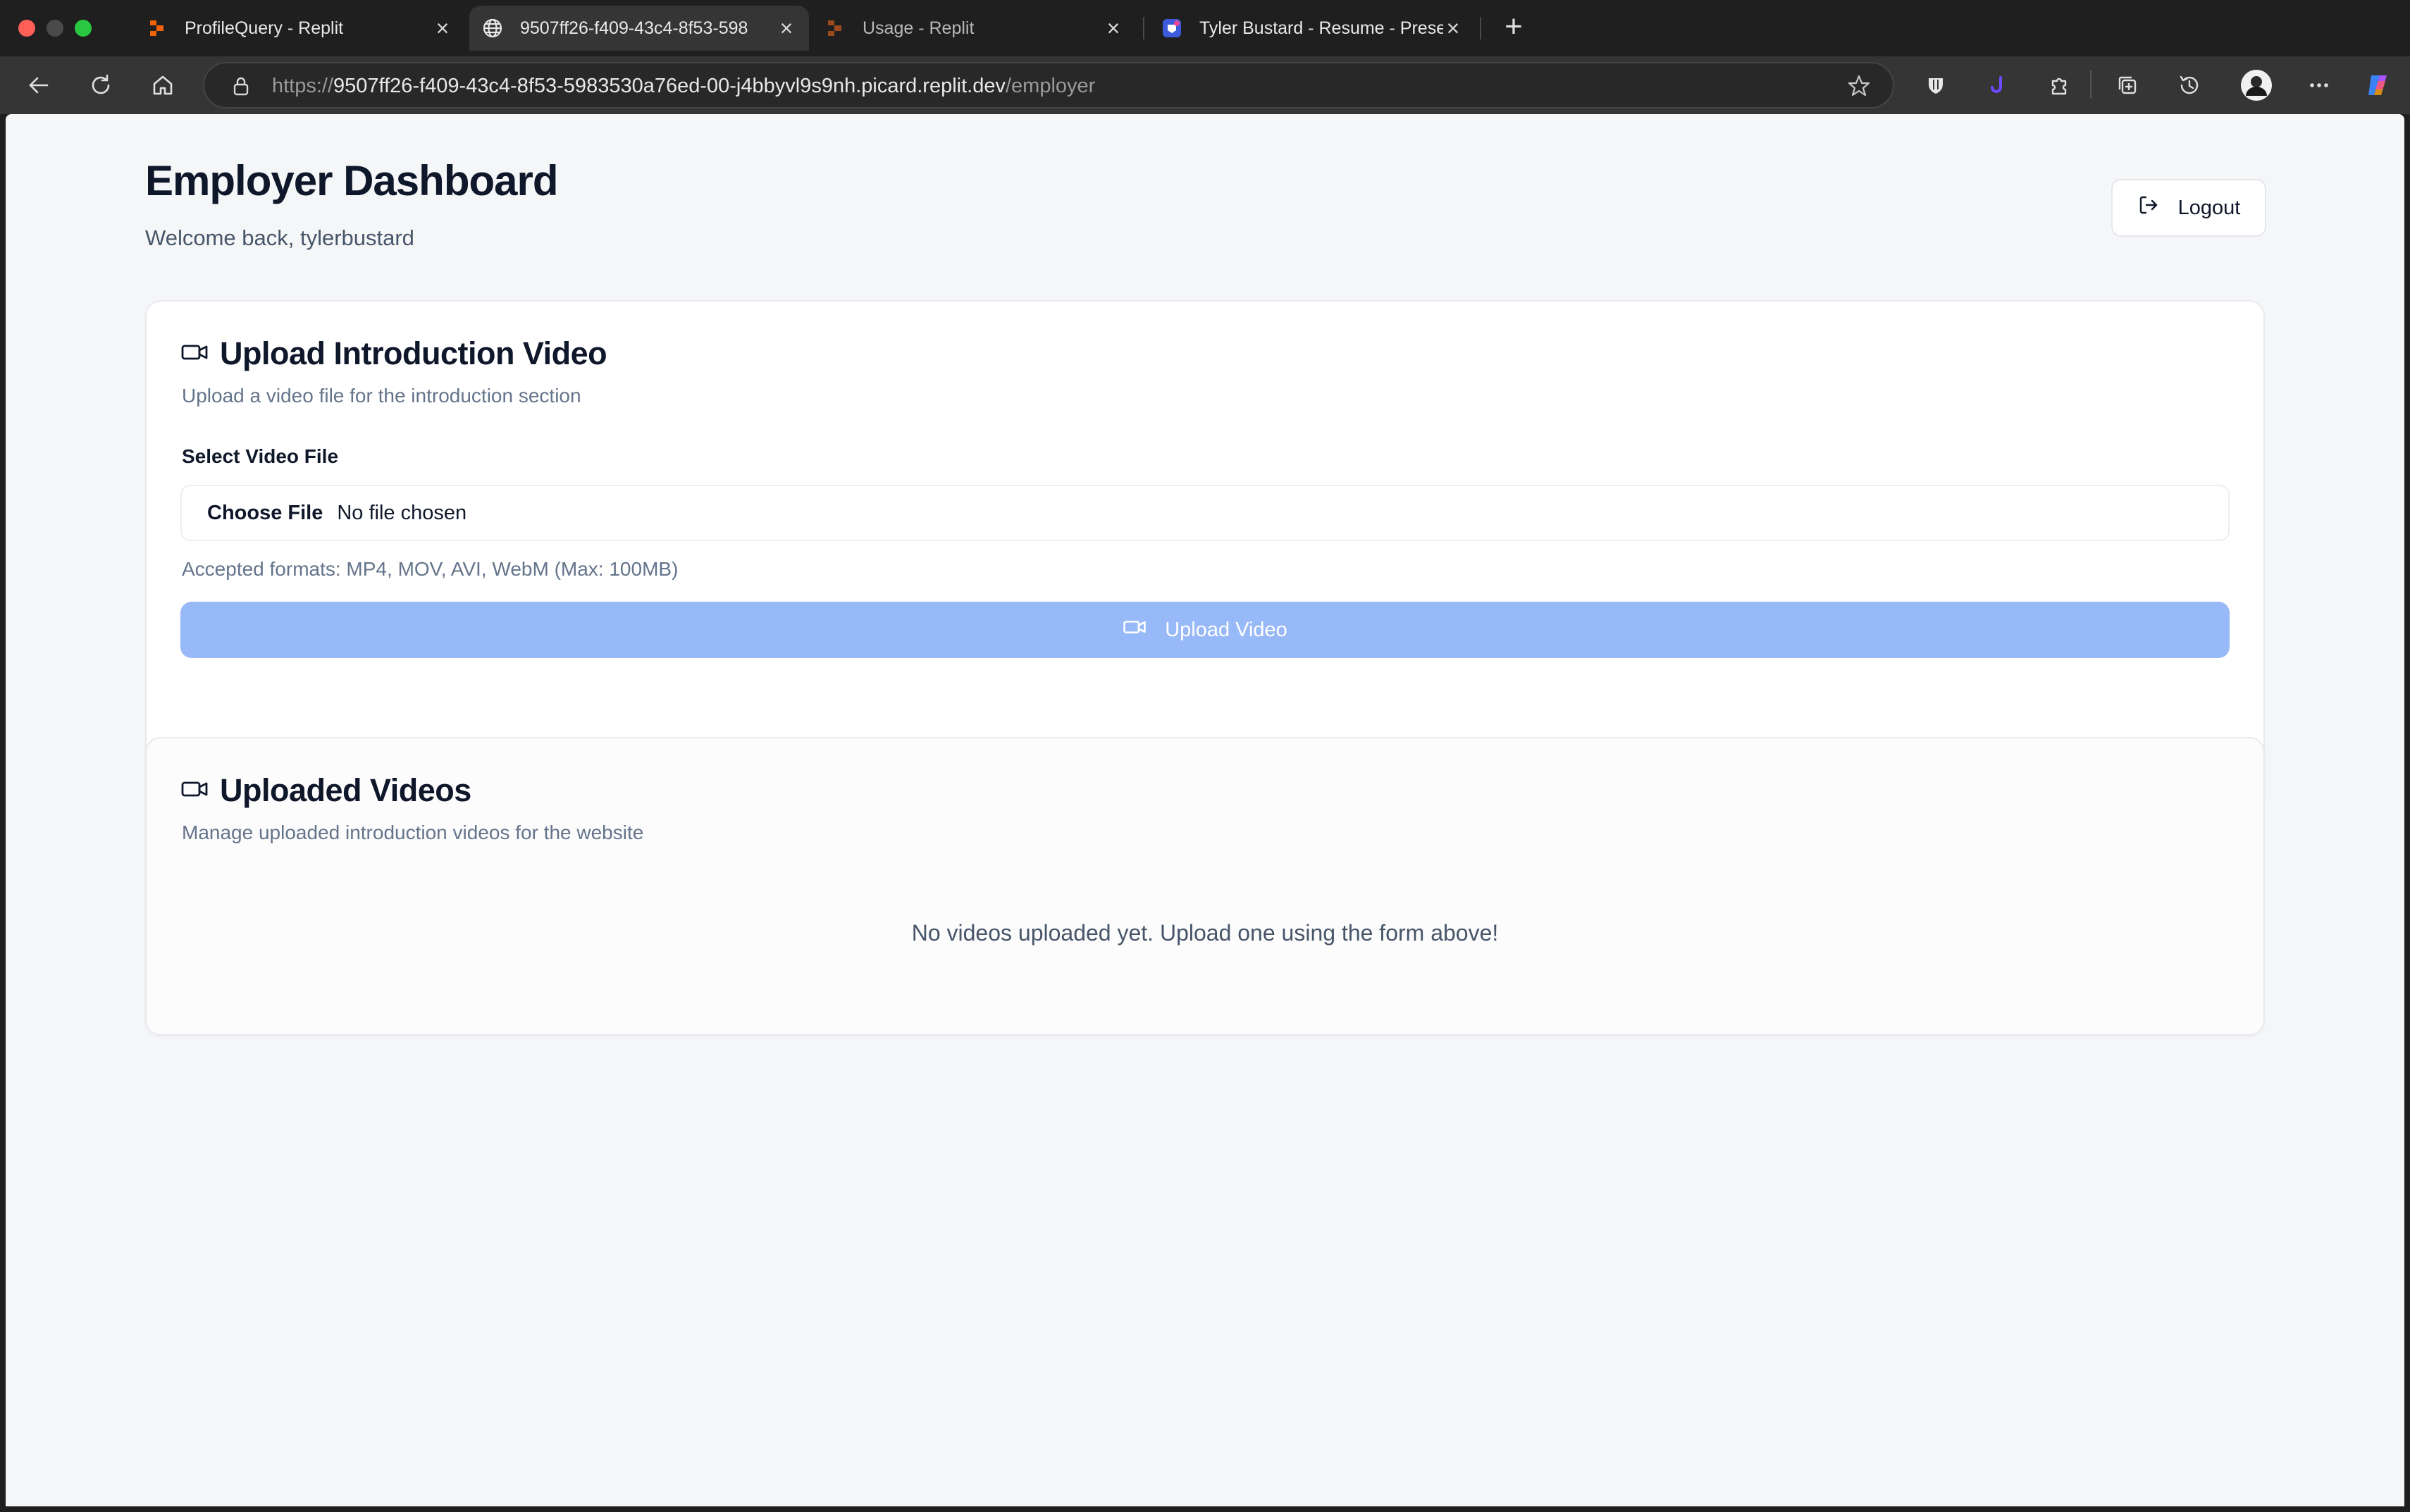 The height and width of the screenshot is (1512, 2410). What do you see at coordinates (2060, 85) in the screenshot?
I see `puzzle-icon` at bounding box center [2060, 85].